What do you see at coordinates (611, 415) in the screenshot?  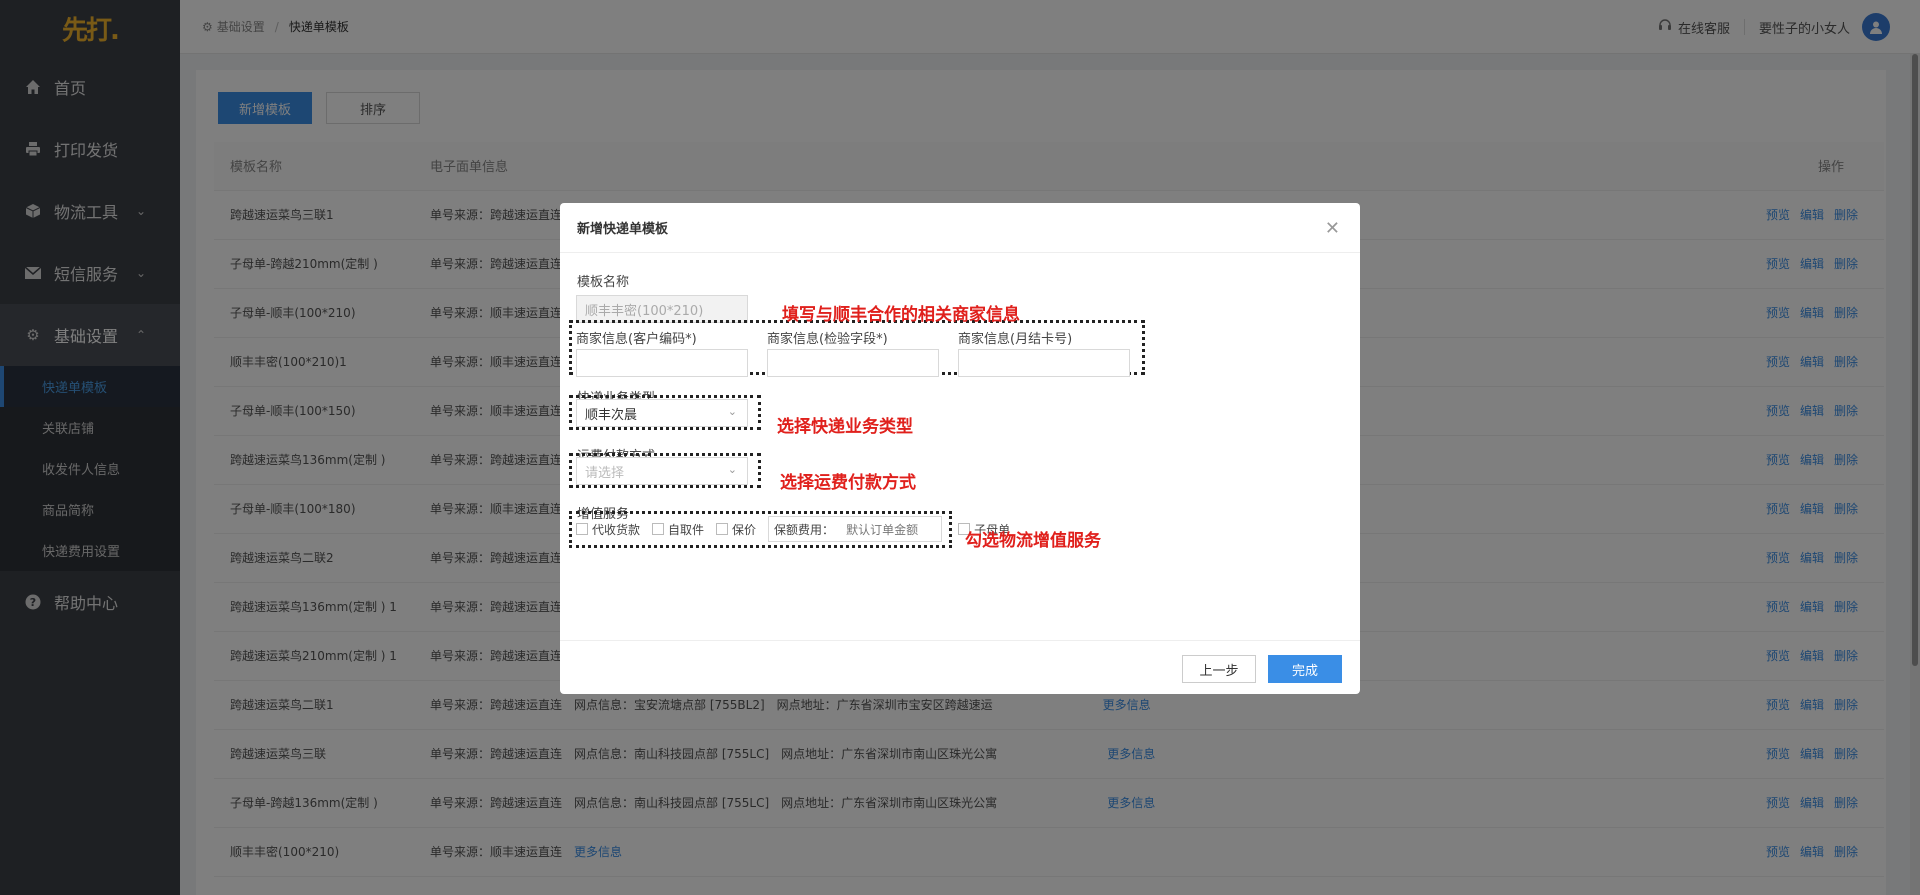 I see `service-type-value: 顺丰次晨` at bounding box center [611, 415].